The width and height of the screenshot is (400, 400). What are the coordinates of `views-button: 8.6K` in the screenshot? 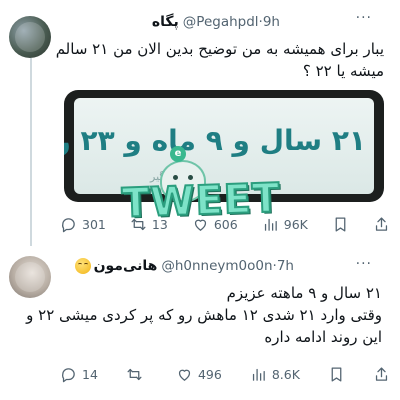 It's located at (275, 374).